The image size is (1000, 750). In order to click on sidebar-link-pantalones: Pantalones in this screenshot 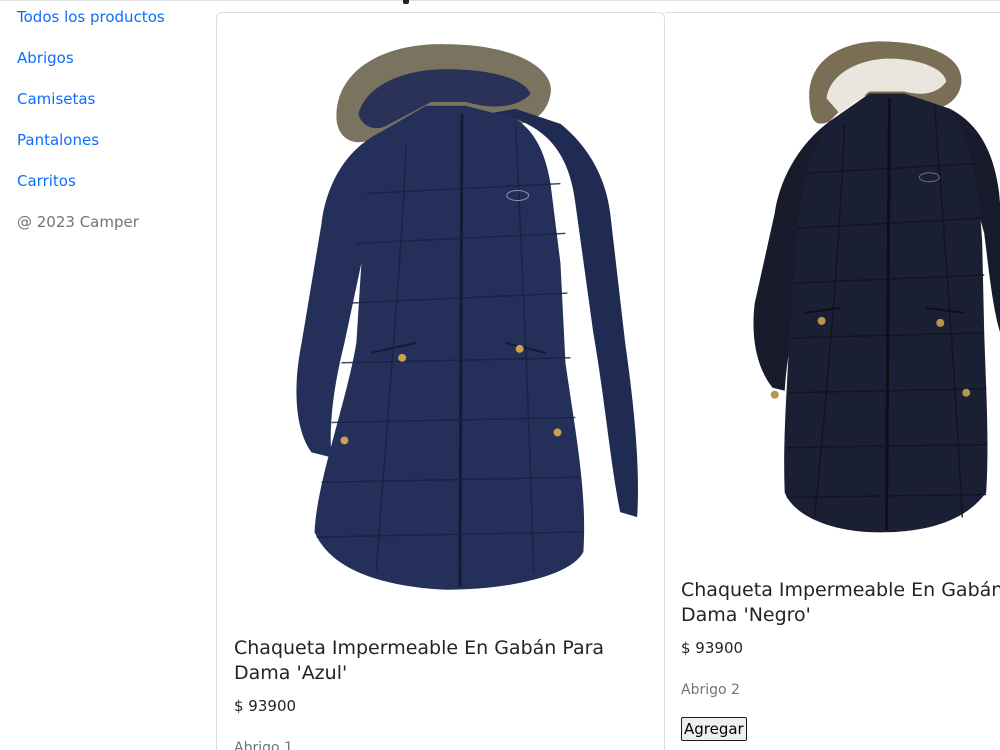, I will do `click(58, 140)`.